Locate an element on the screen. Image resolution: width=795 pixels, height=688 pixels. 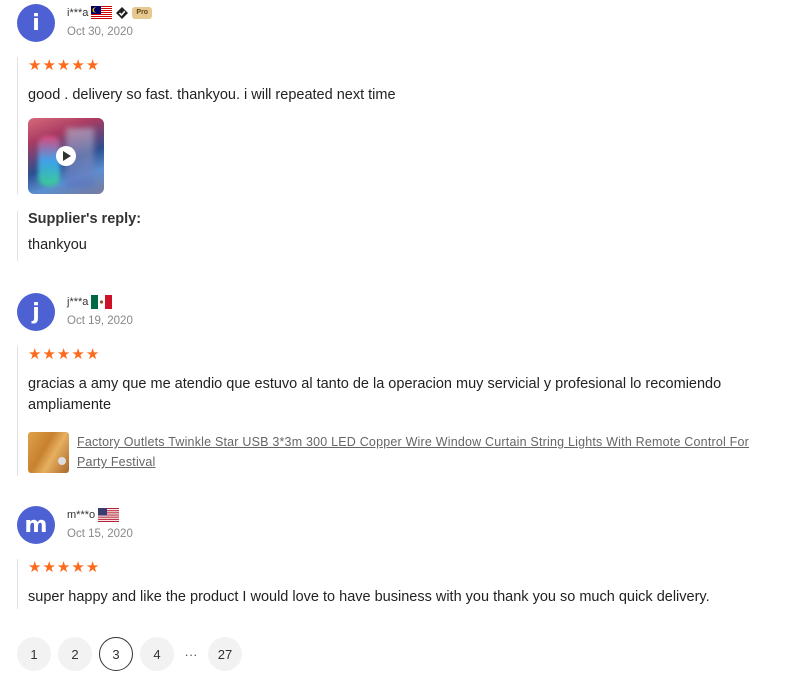
pagination: 1 2 3 4 ··· 27 is located at coordinates (129, 654).